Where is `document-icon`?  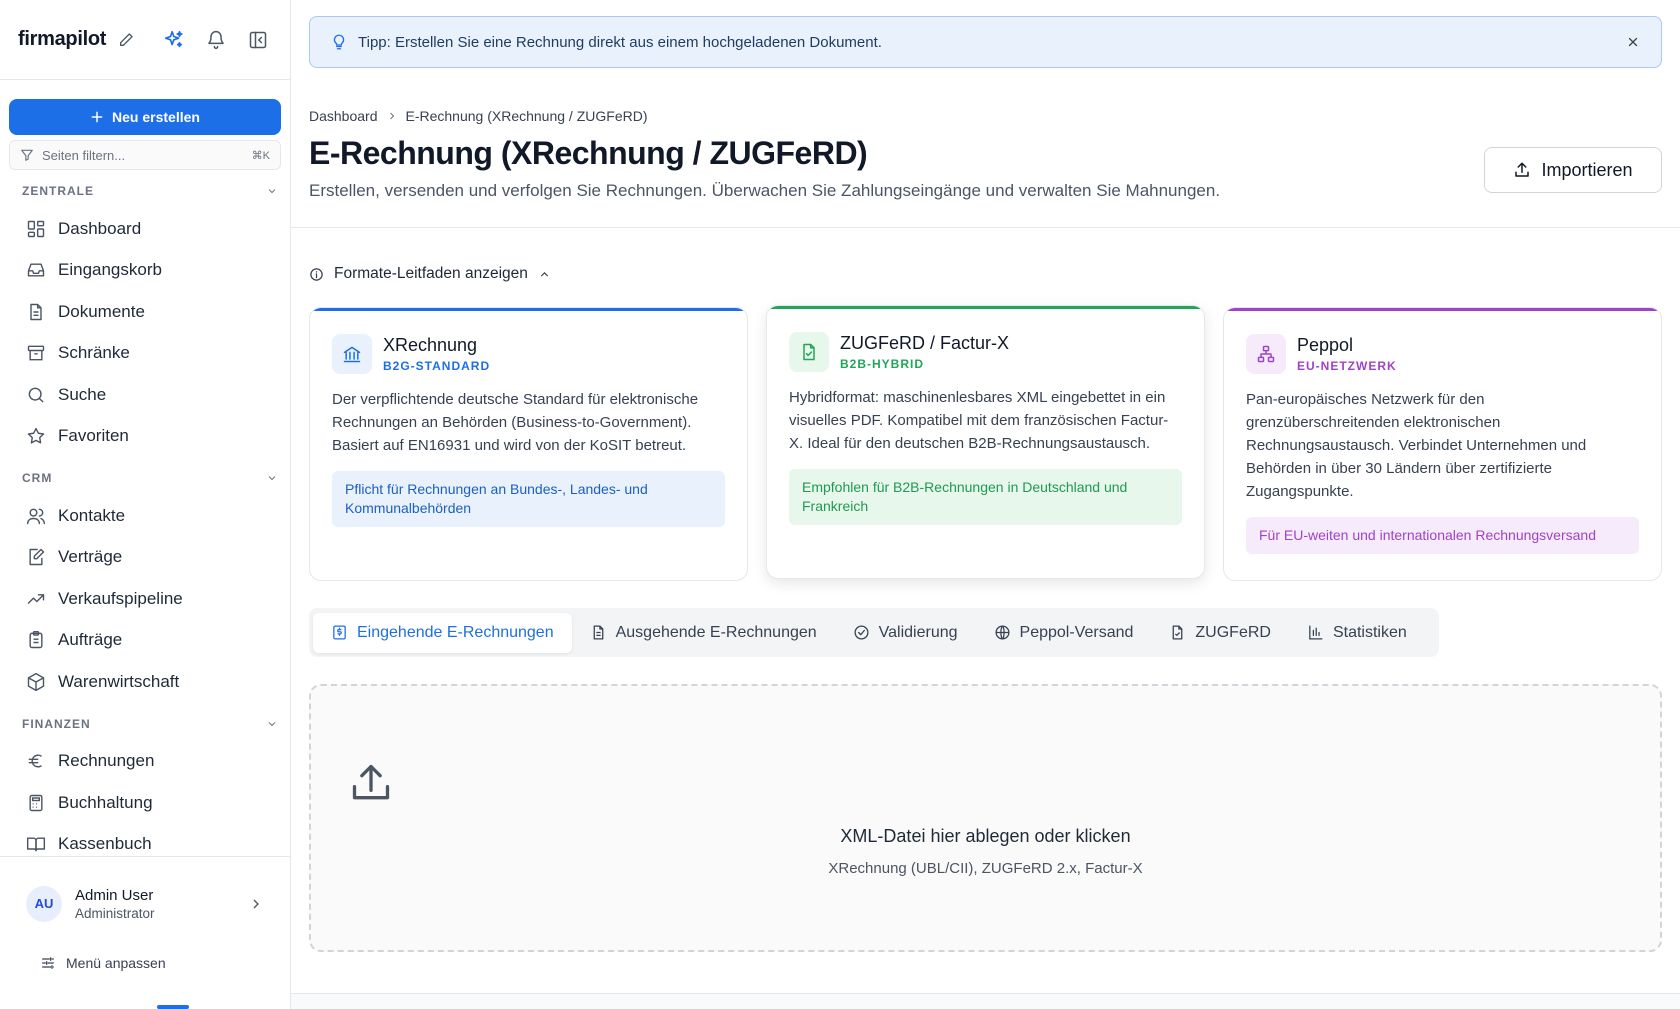
document-icon is located at coordinates (36, 311).